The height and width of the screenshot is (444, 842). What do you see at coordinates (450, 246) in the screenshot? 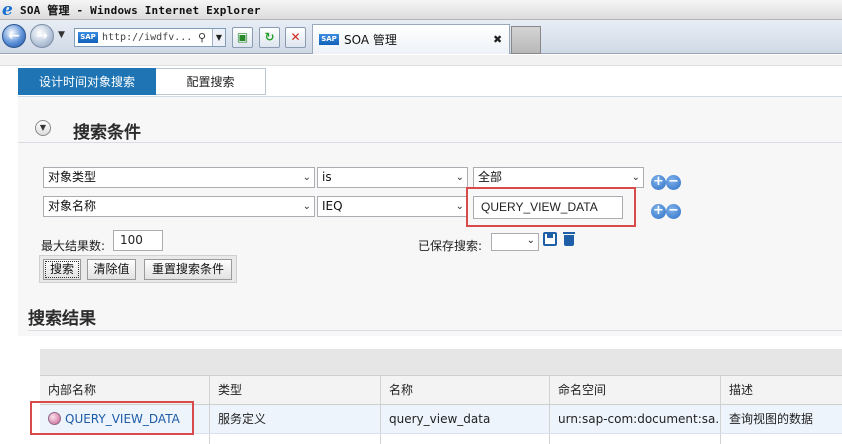
I see `saved-search-label: 已保存搜索:` at bounding box center [450, 246].